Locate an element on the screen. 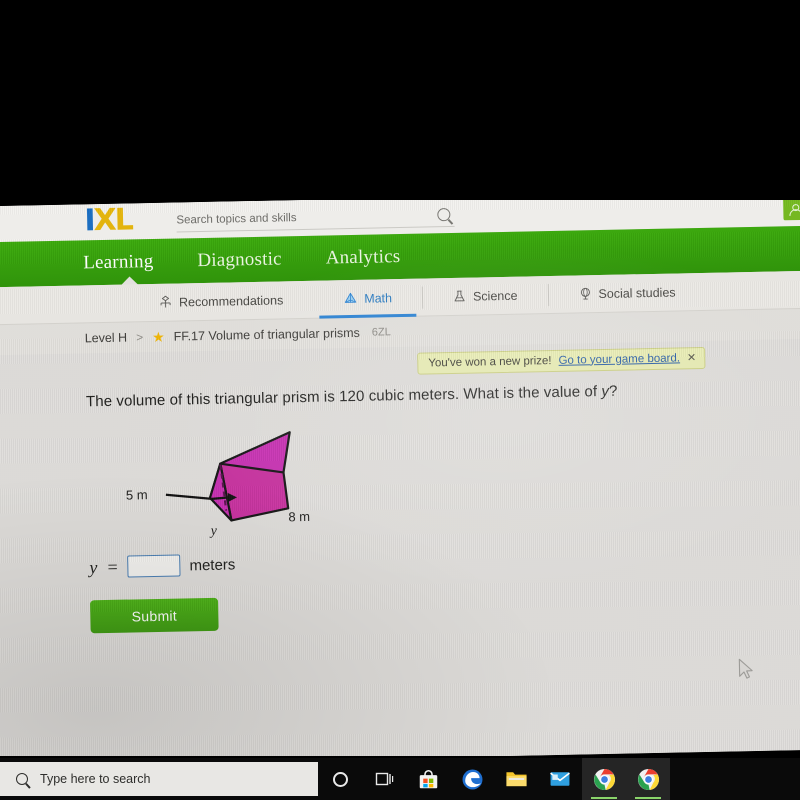 This screenshot has height=800, width=800. recommendations-icon is located at coordinates (165, 301).